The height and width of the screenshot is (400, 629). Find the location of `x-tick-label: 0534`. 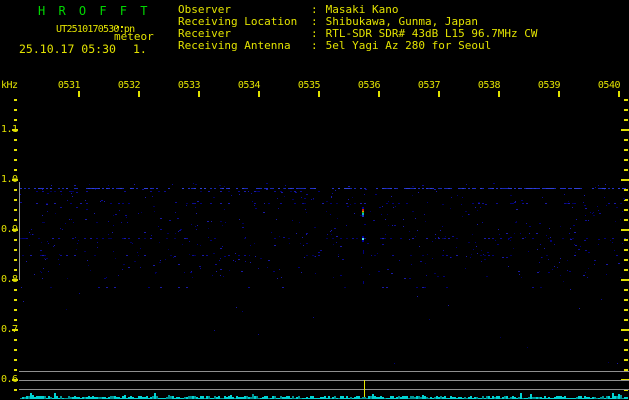

x-tick-label: 0534 is located at coordinates (249, 85).